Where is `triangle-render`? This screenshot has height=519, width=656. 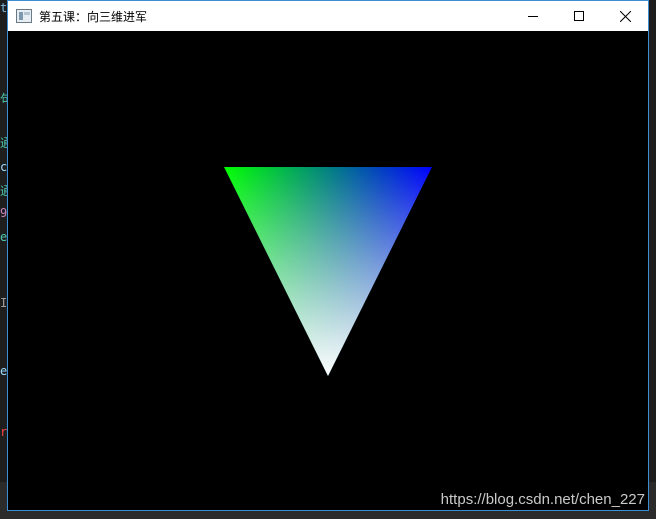 triangle-render is located at coordinates (328, 271).